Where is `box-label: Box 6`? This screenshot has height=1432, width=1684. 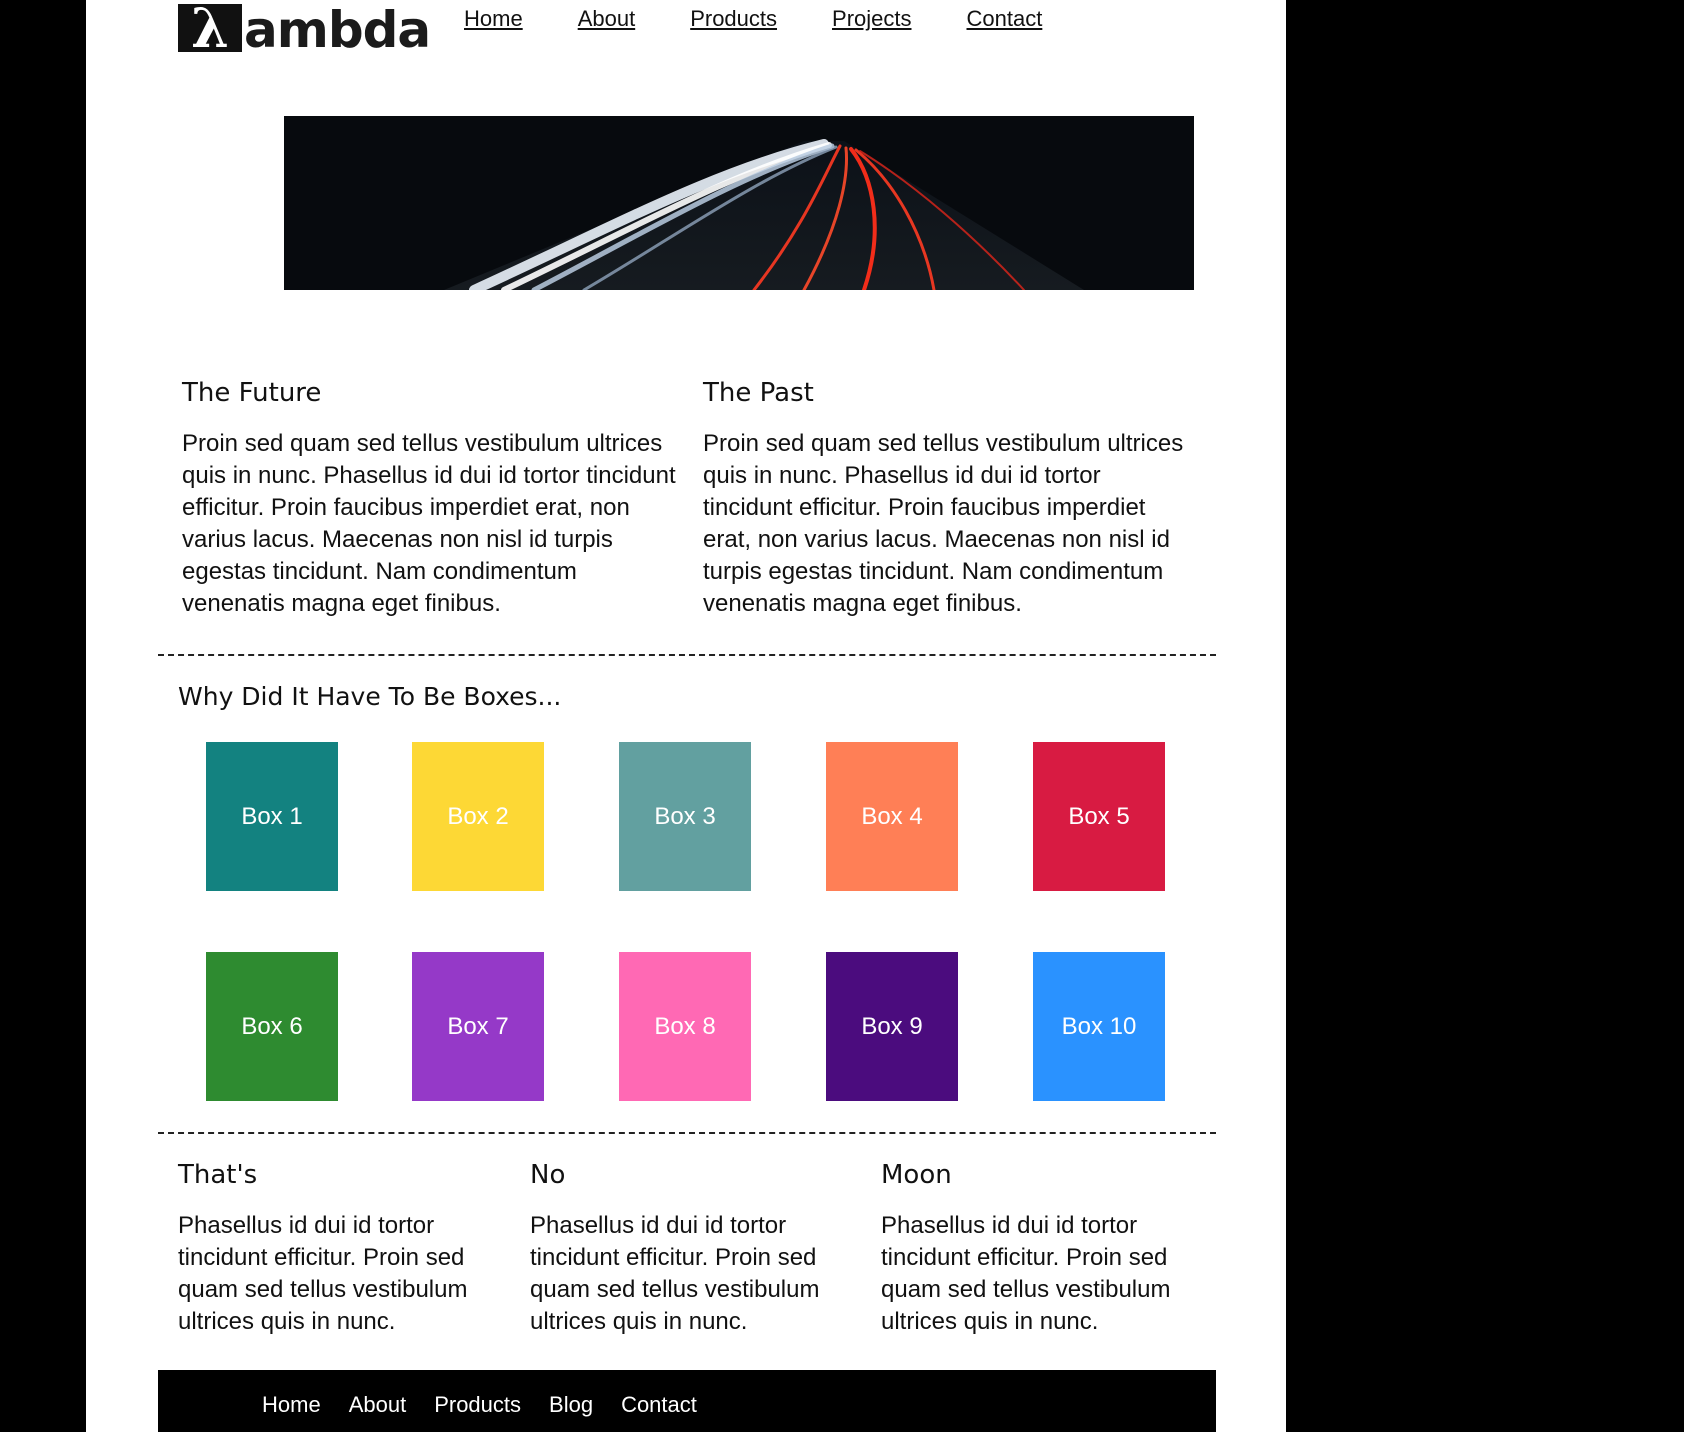 box-label: Box 6 is located at coordinates (272, 1026).